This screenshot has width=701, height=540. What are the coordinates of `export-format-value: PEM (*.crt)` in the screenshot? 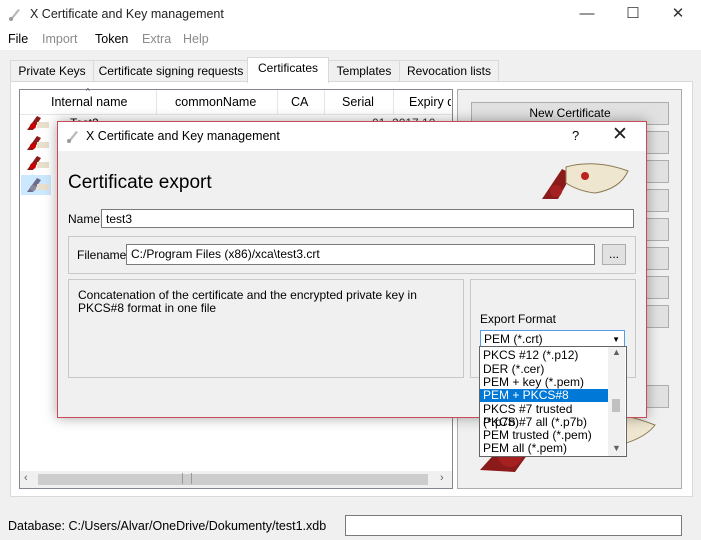 It's located at (513, 339).